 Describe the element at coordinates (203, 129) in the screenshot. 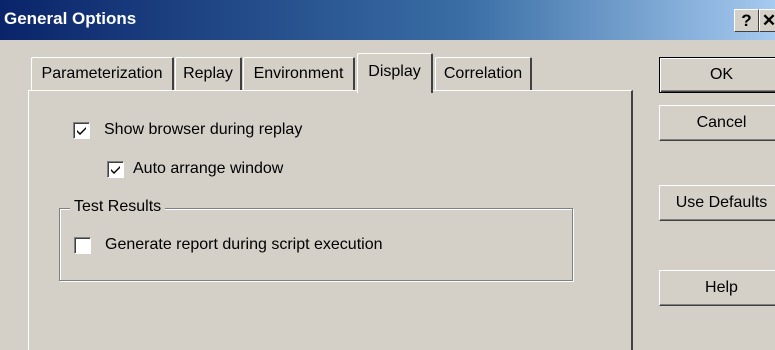

I see `show-browser-label: Show browser during replay` at that location.